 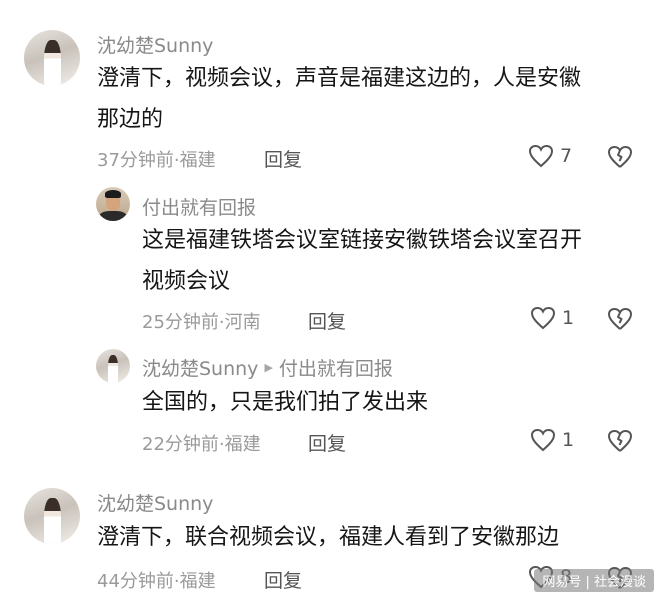 What do you see at coordinates (156, 581) in the screenshot?
I see `comment-time-location: 44分钟前·福建` at bounding box center [156, 581].